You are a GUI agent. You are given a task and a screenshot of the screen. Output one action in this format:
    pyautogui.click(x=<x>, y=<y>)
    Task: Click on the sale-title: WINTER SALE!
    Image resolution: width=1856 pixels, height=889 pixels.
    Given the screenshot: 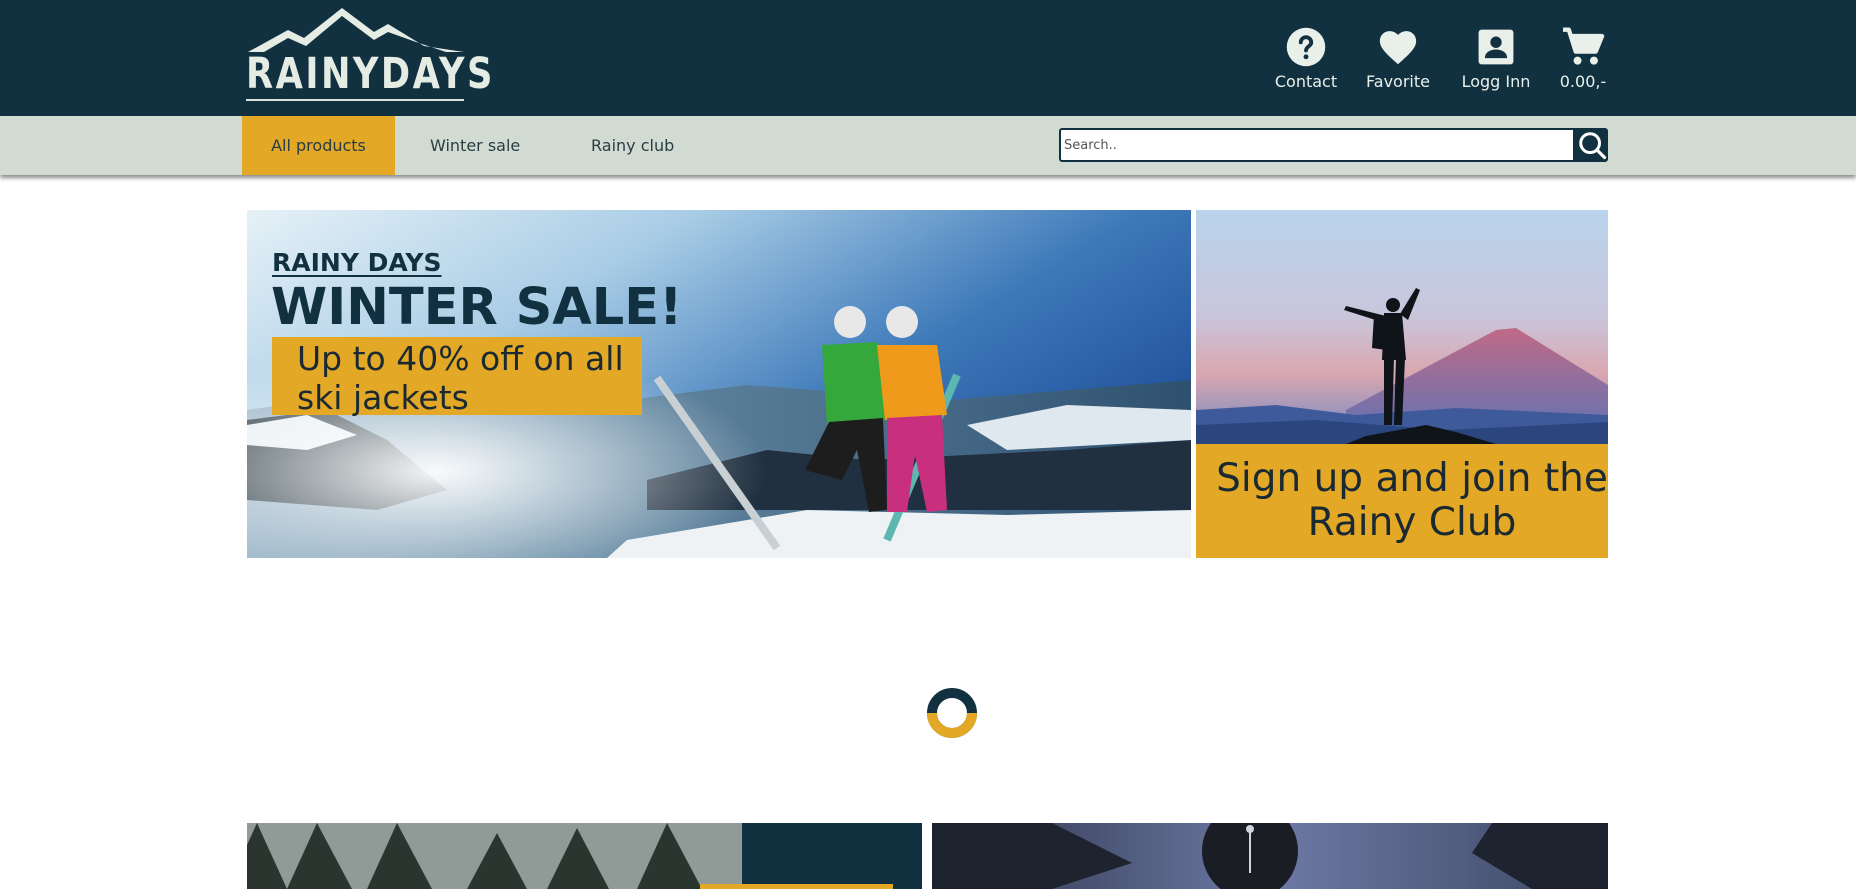 What is the action you would take?
    pyautogui.click(x=477, y=307)
    